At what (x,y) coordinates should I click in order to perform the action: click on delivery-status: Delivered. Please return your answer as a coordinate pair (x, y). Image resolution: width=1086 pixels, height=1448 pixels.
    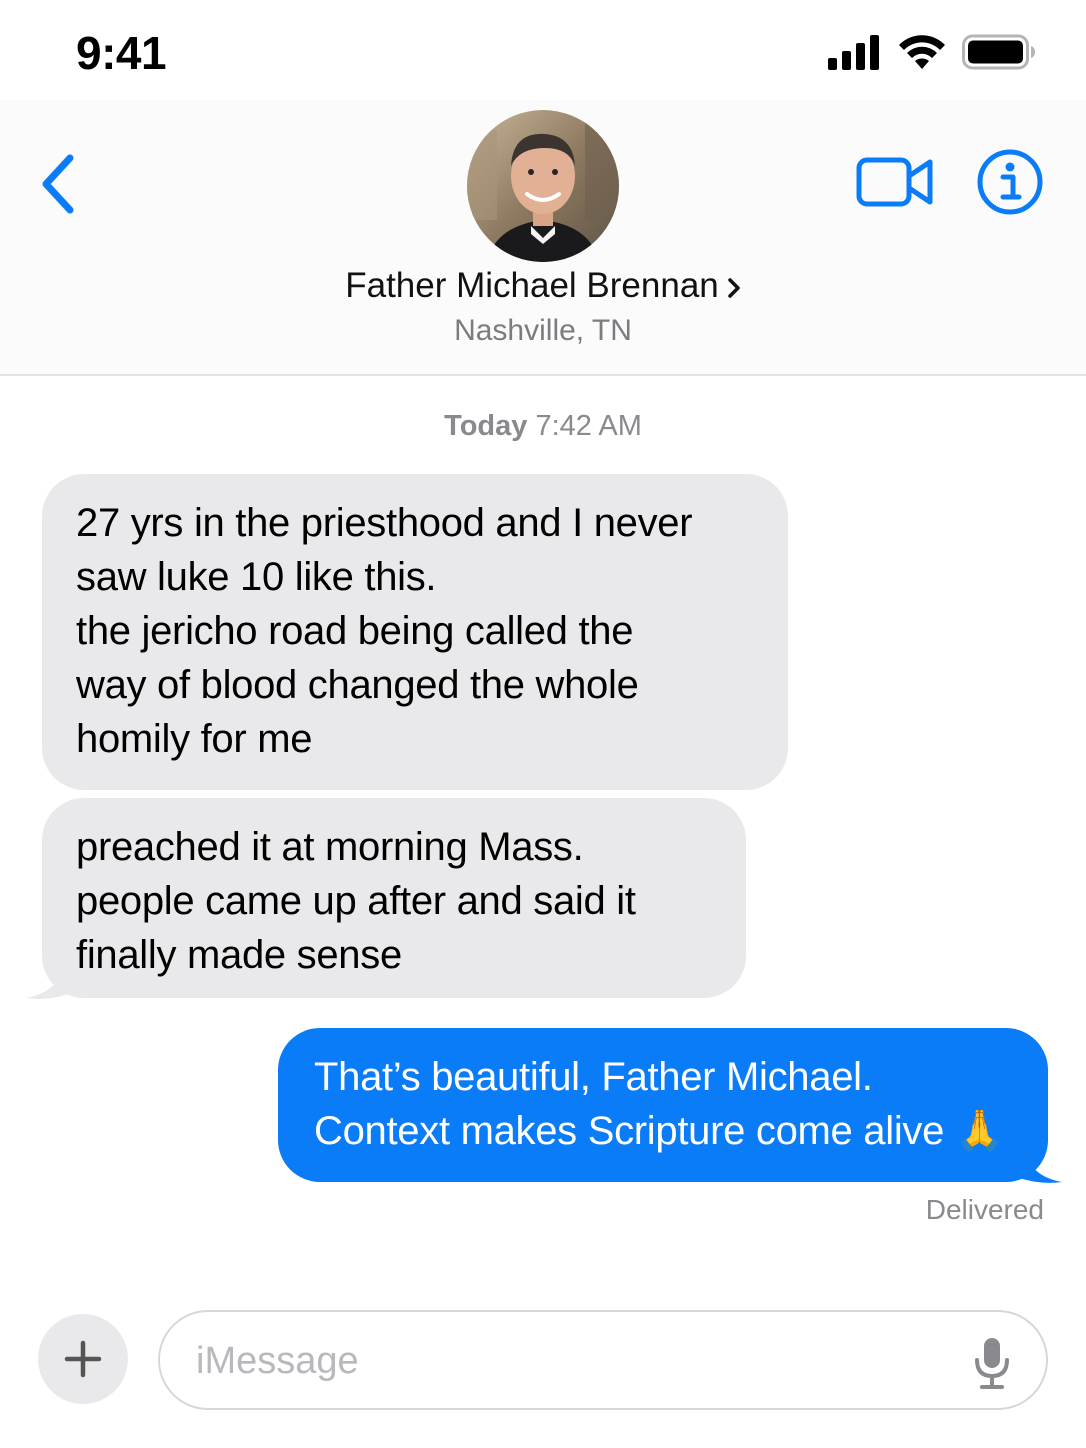
    Looking at the image, I should click on (984, 1209).